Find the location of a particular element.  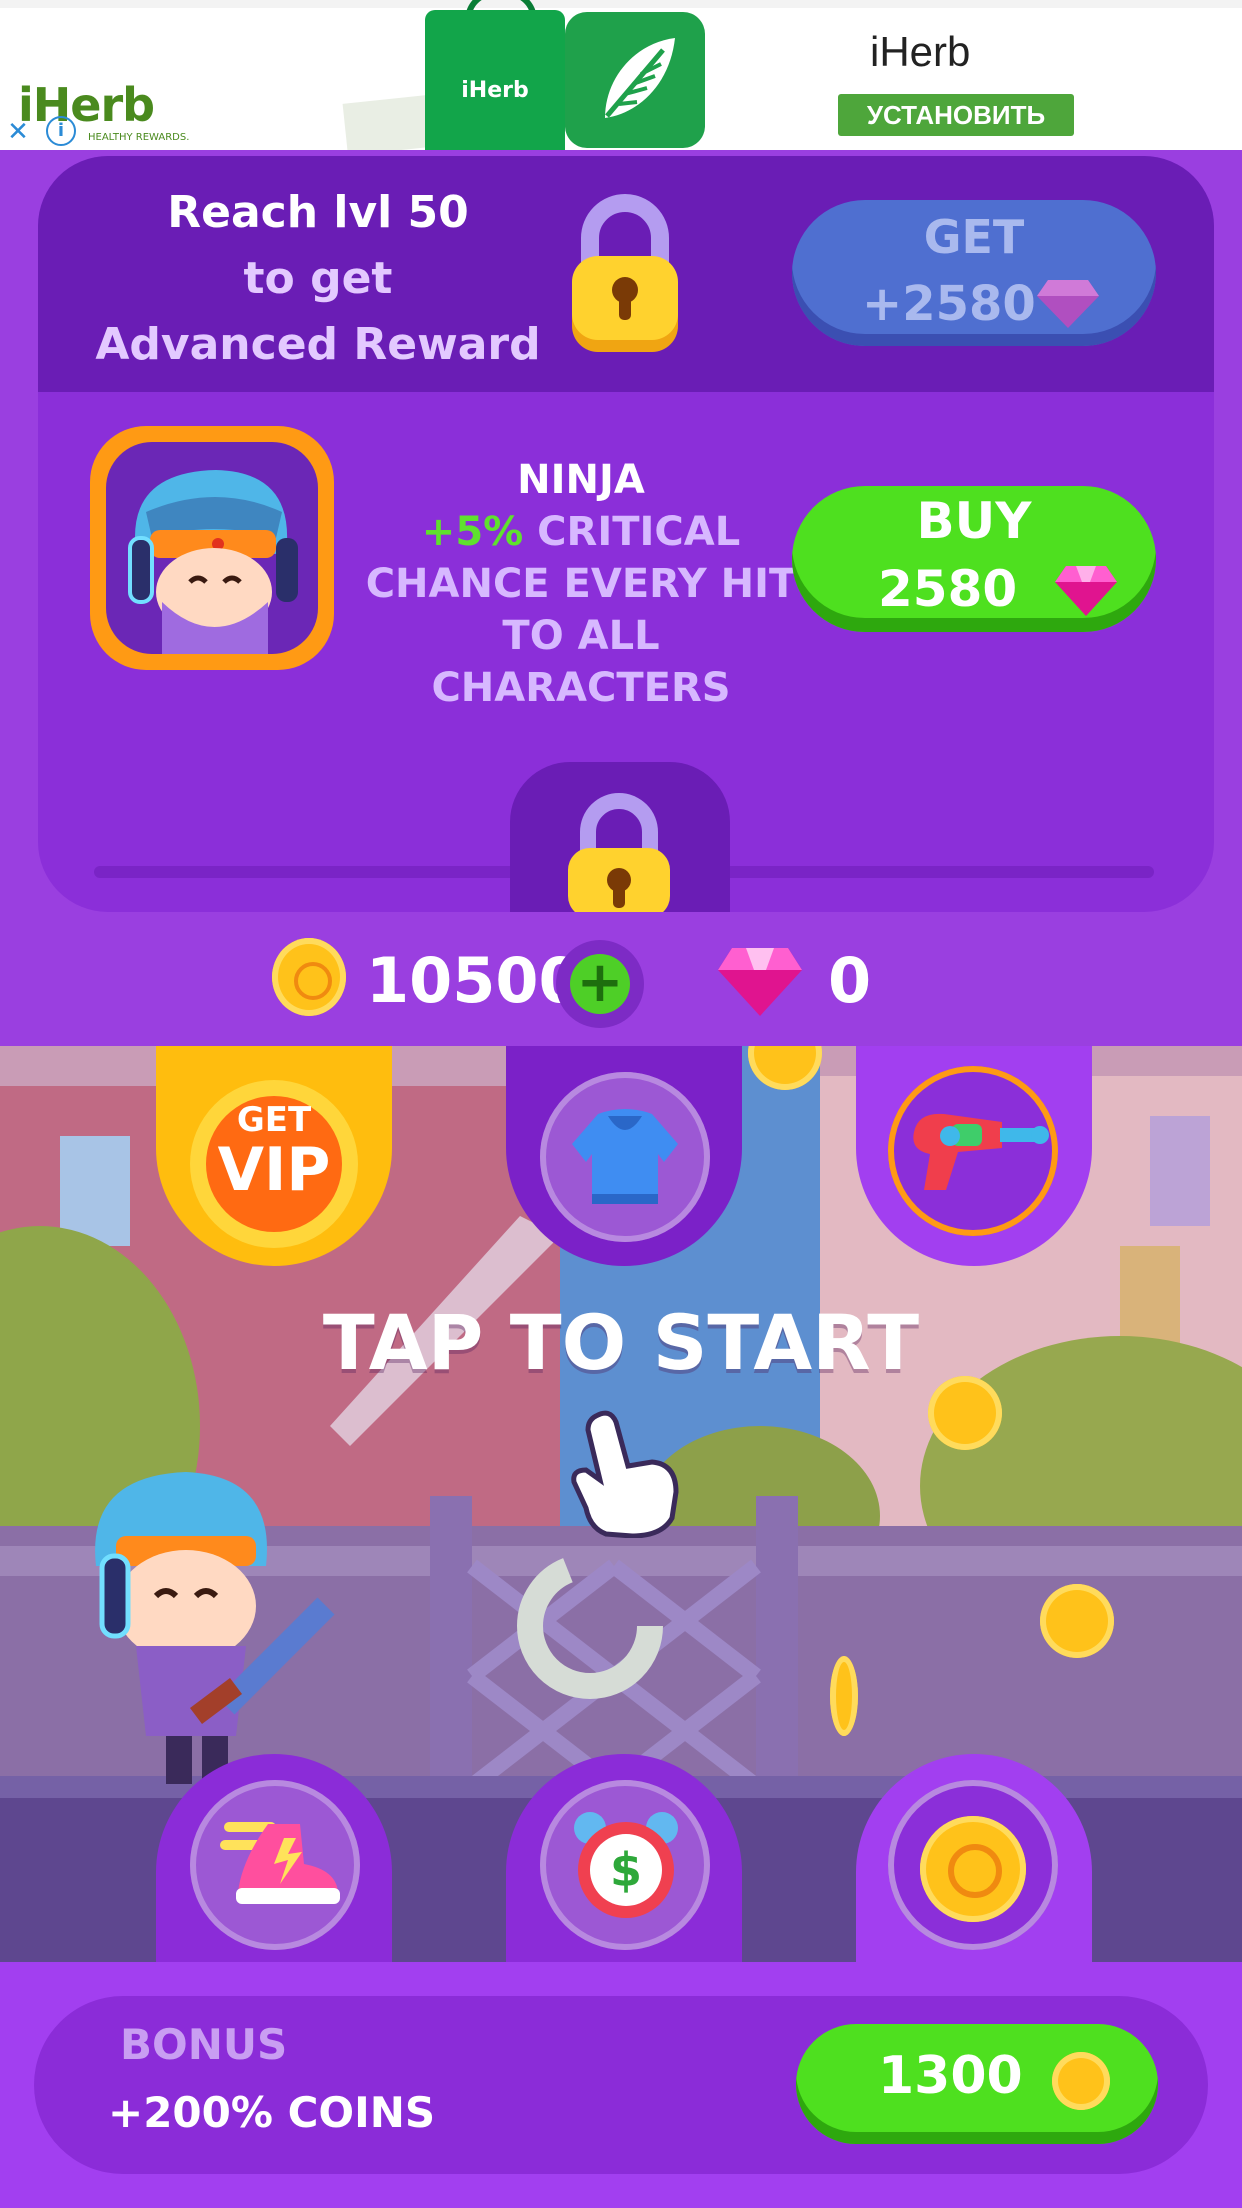

ad-info-icon: i is located at coordinates (61, 131).